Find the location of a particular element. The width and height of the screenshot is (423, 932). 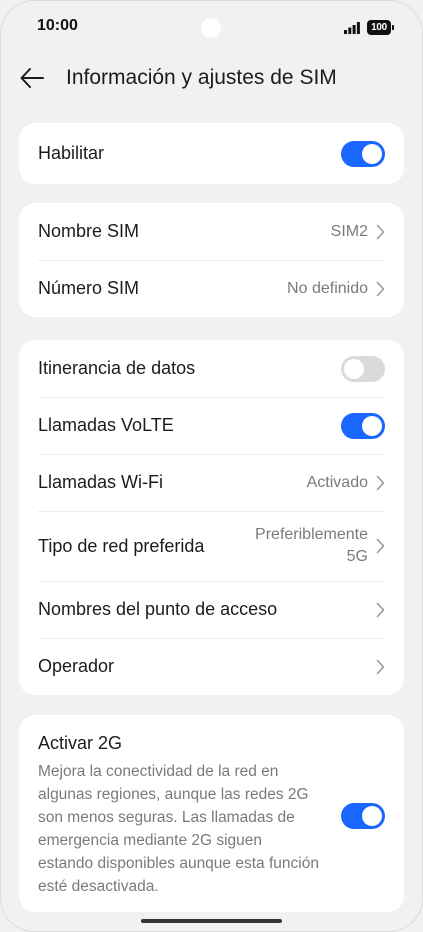

sim-number-value: No definido is located at coordinates (327, 288).